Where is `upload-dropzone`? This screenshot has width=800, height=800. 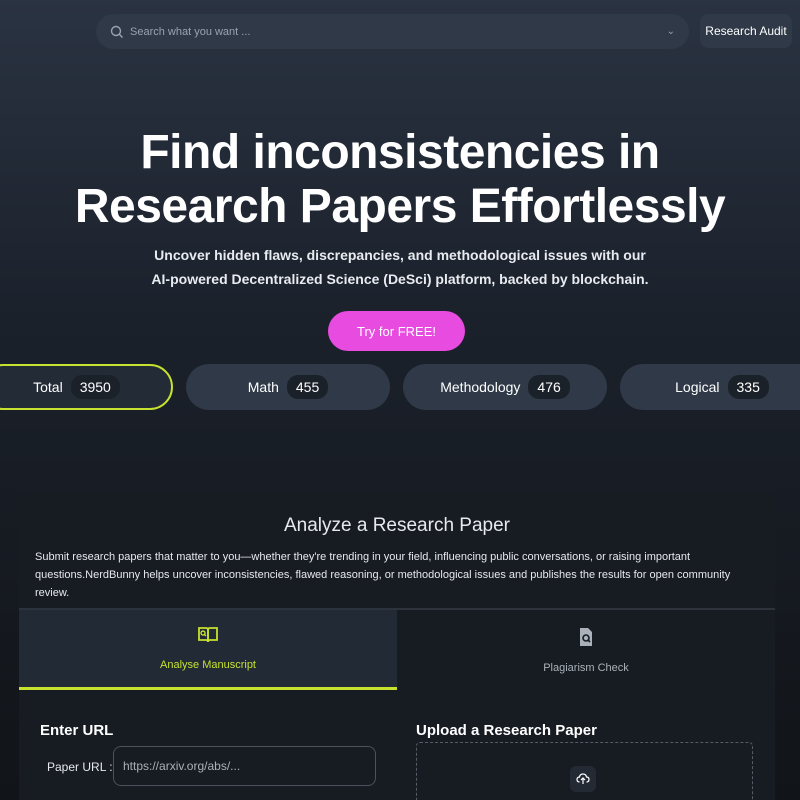
upload-dropzone is located at coordinates (584, 771).